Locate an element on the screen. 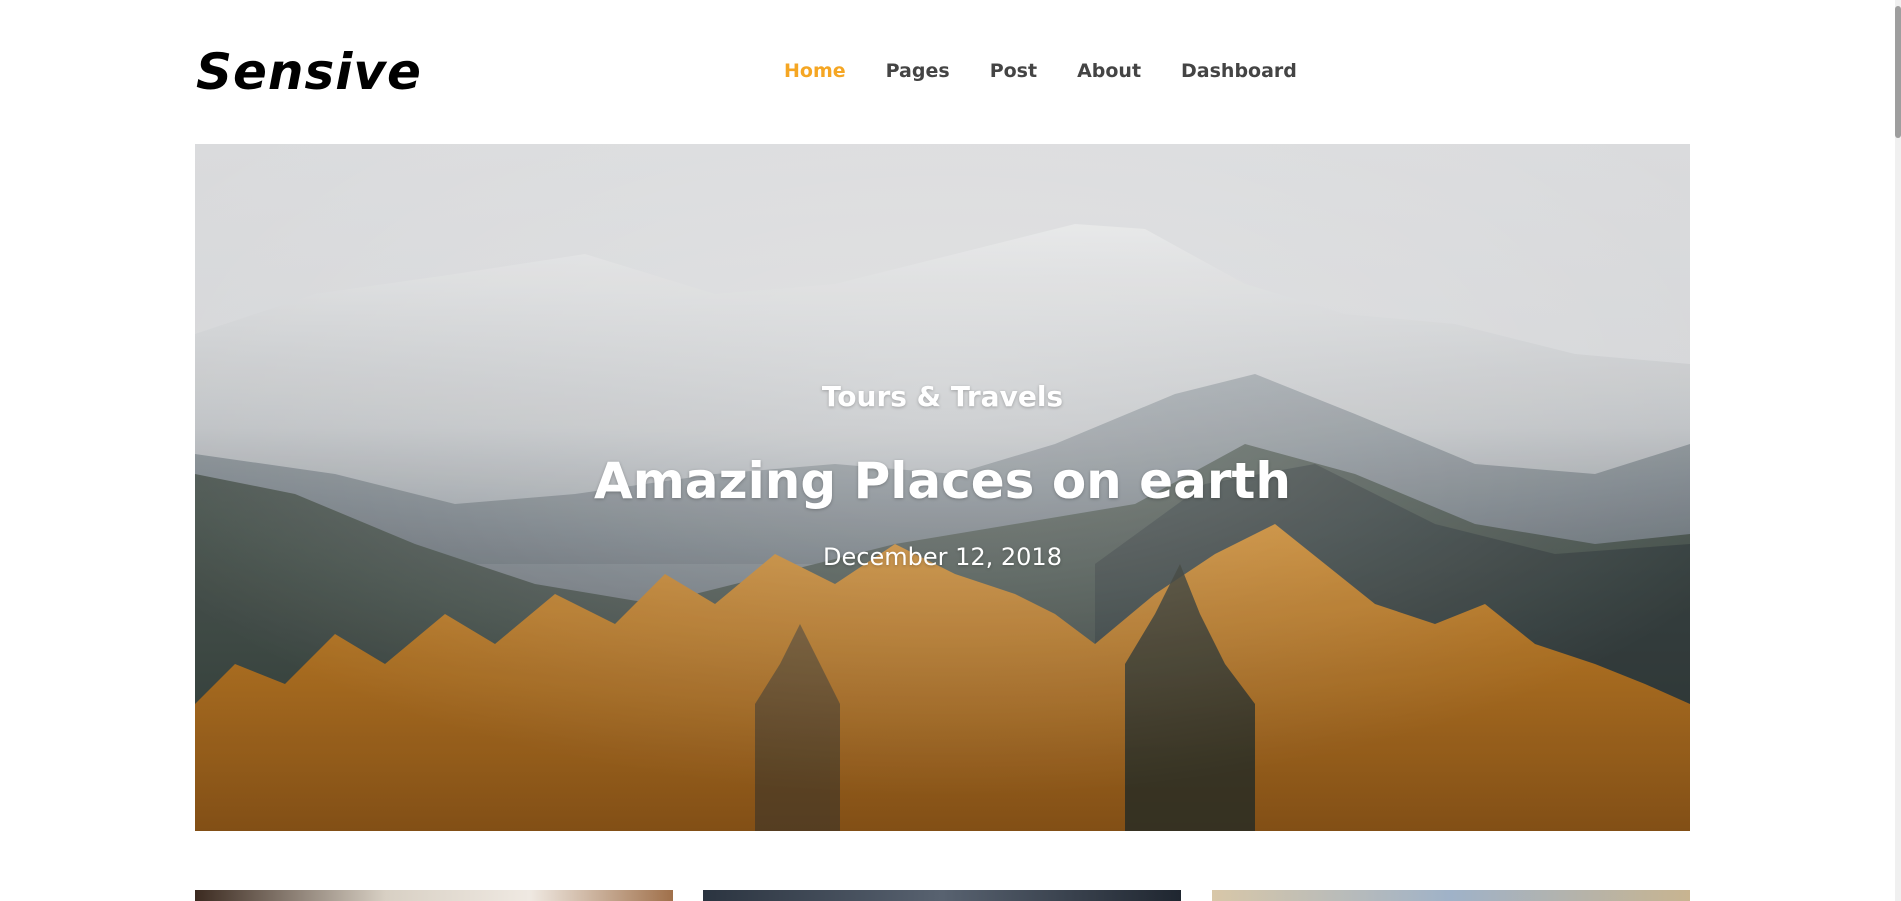  nav-item-about: About is located at coordinates (1109, 71).